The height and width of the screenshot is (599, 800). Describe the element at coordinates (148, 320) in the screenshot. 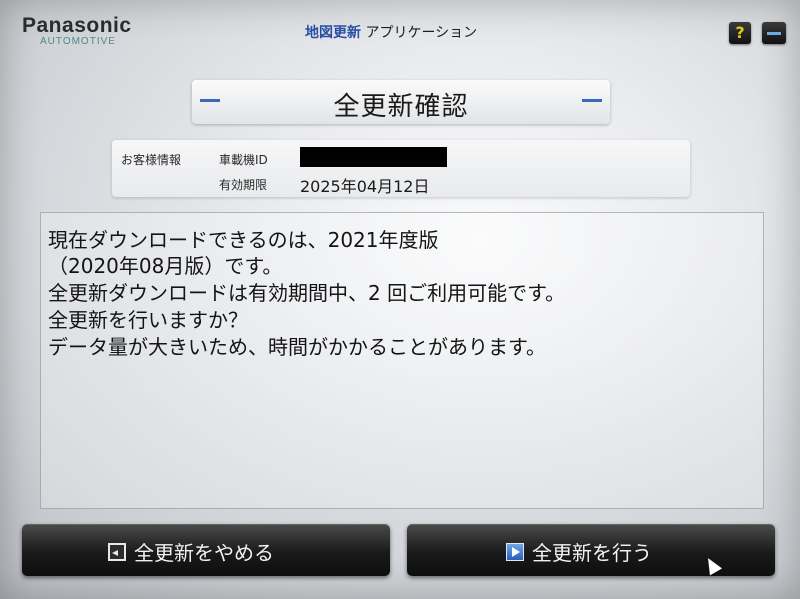

I see `message-line: 全更新を行いますか？` at that location.